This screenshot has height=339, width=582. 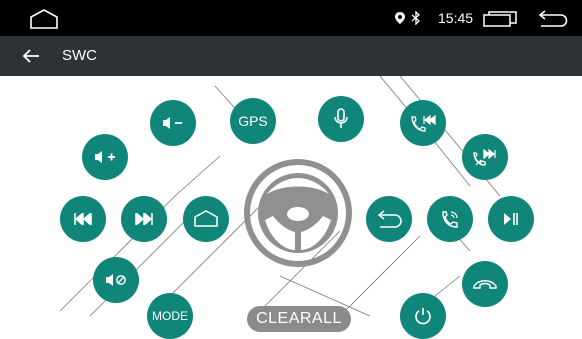 I want to click on prev-track-button, so click(x=83, y=219).